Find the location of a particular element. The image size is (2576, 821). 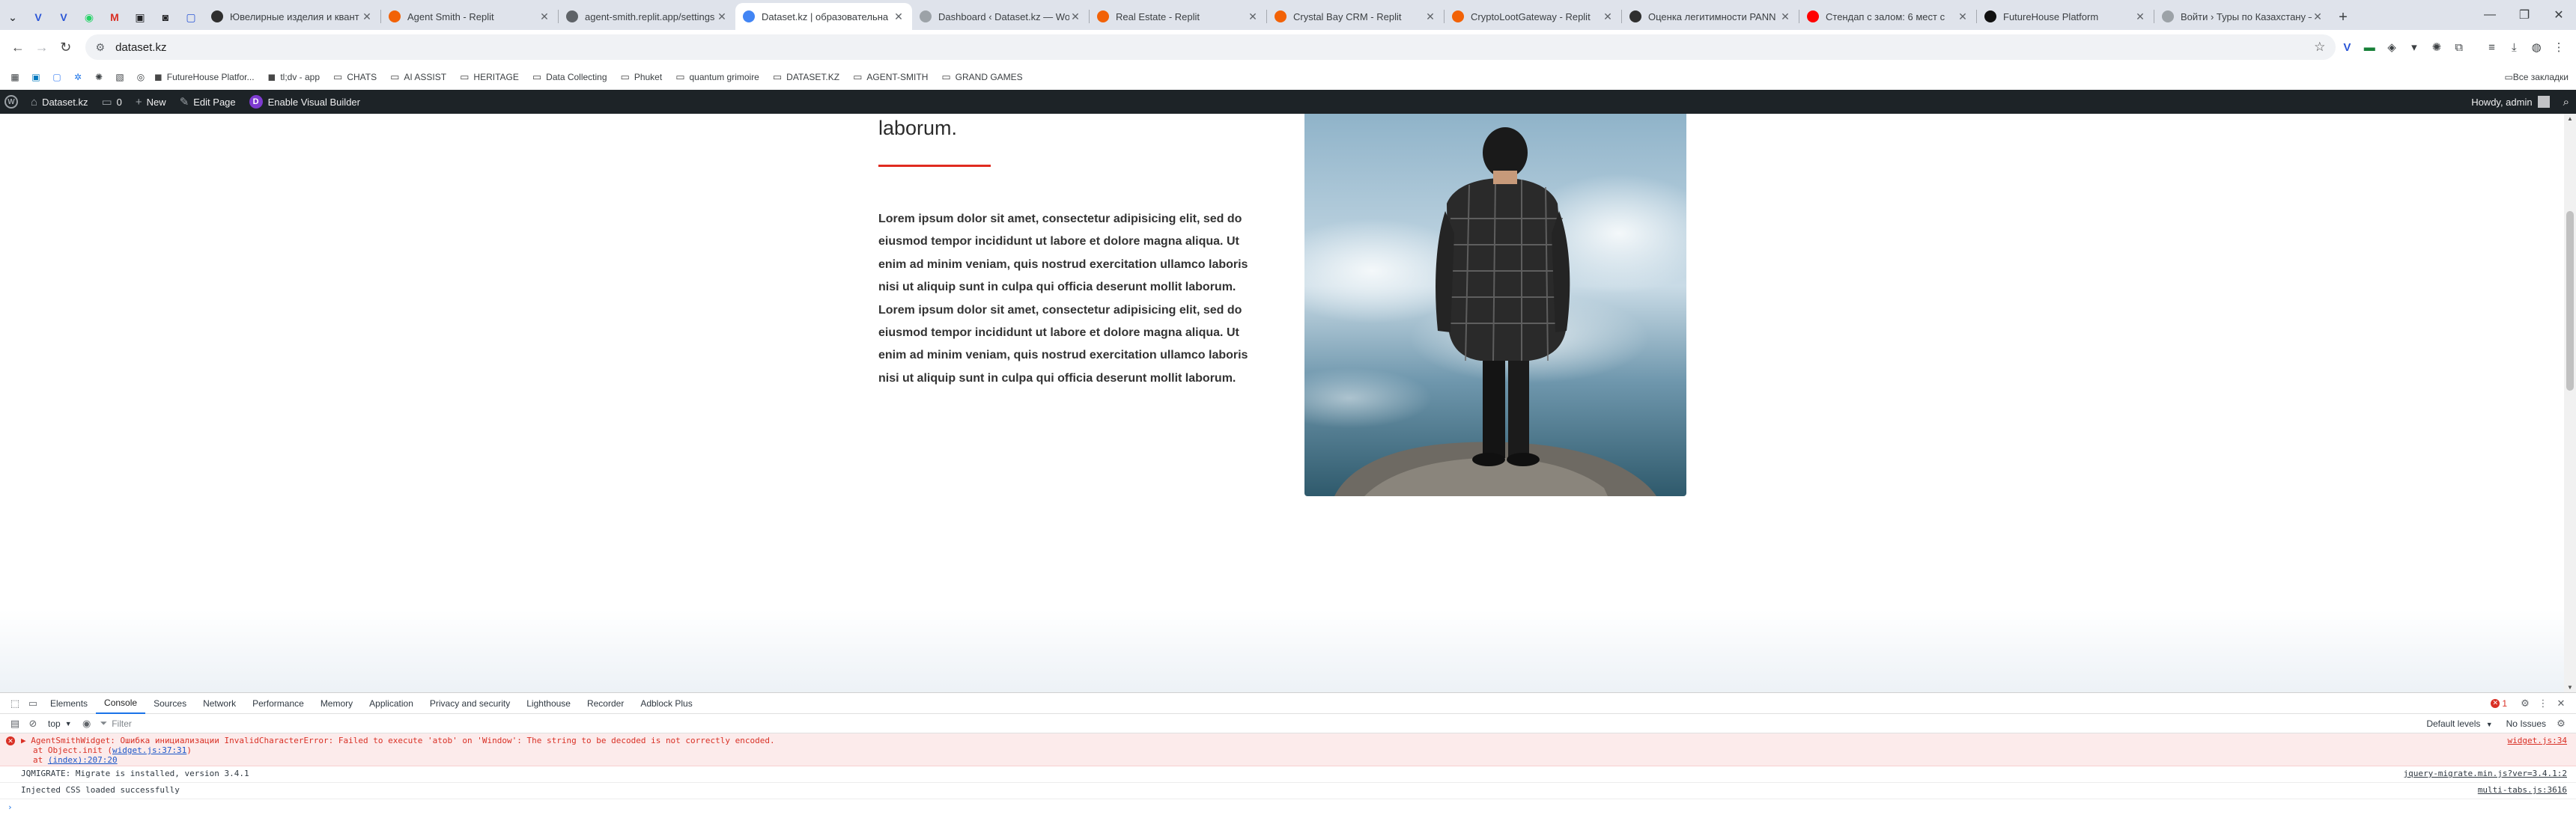

close-window-icon: ✕ is located at coordinates (2559, 15).